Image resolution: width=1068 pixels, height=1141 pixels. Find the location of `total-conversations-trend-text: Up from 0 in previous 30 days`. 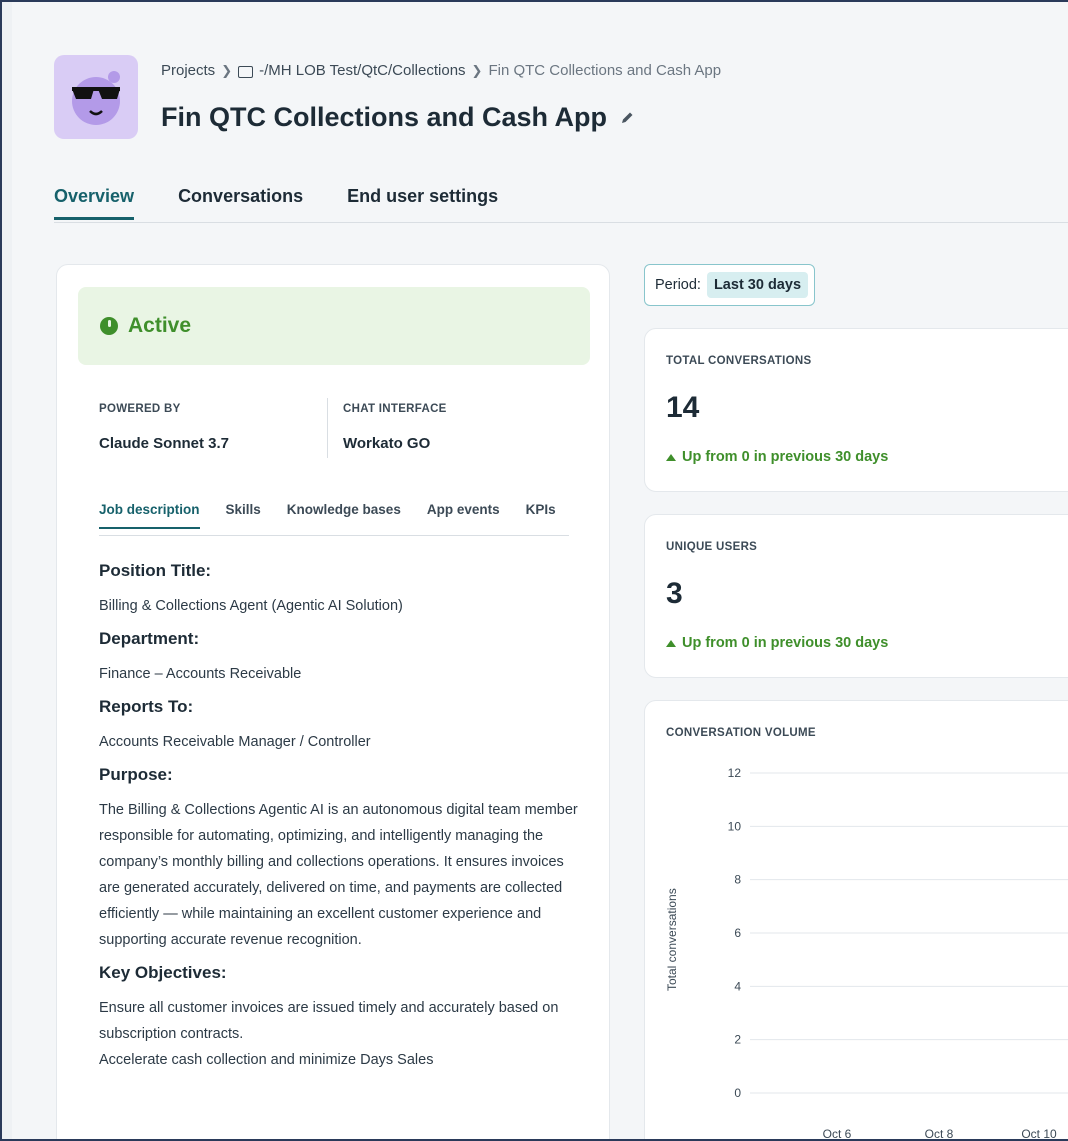

total-conversations-trend-text: Up from 0 in previous 30 days is located at coordinates (785, 457).